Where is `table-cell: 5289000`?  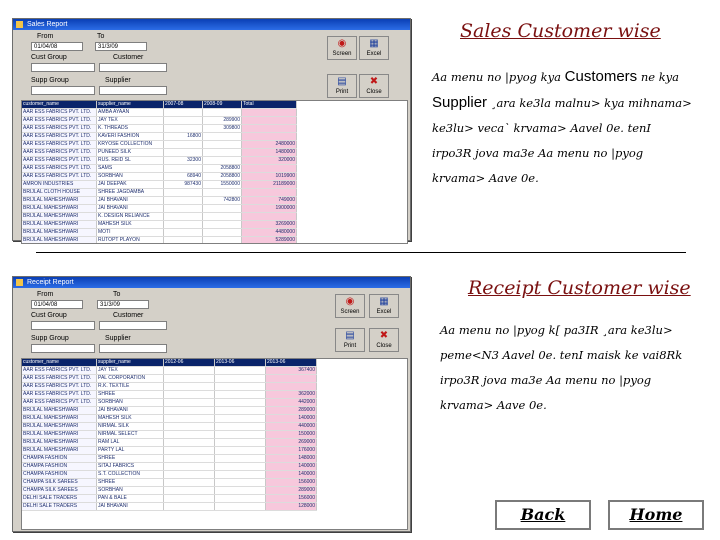 table-cell: 5289000 is located at coordinates (269, 239).